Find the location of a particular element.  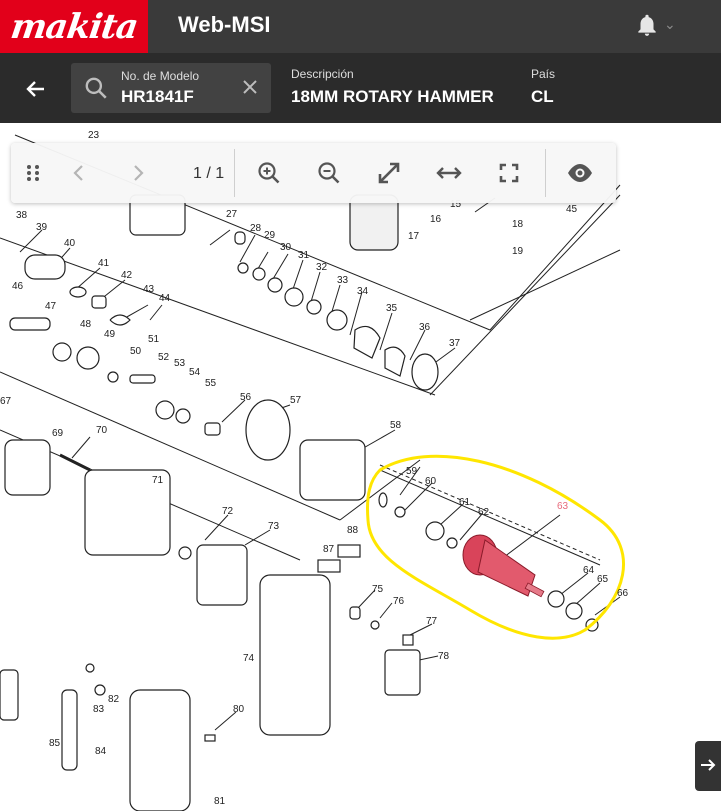

part-label-highlighted: 63 is located at coordinates (563, 506).